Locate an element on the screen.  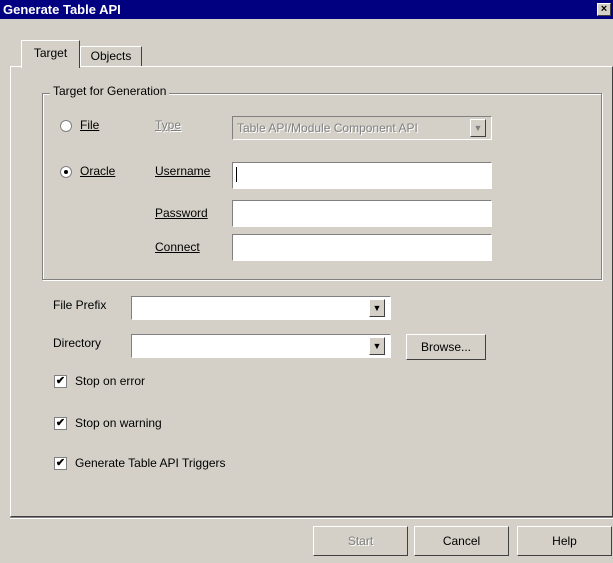
tab-target: Target is located at coordinates (50, 54).